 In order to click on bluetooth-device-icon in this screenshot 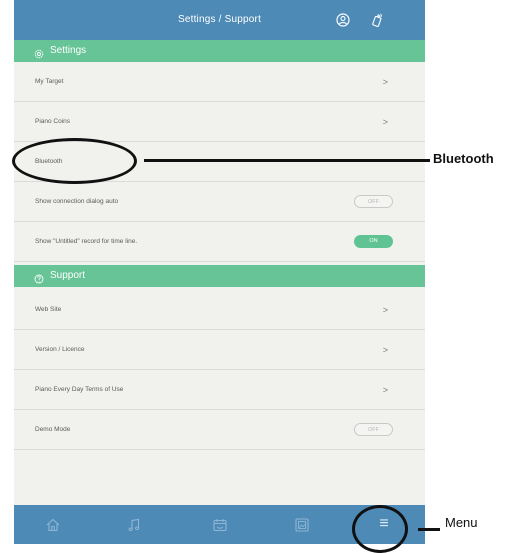, I will do `click(377, 20)`.